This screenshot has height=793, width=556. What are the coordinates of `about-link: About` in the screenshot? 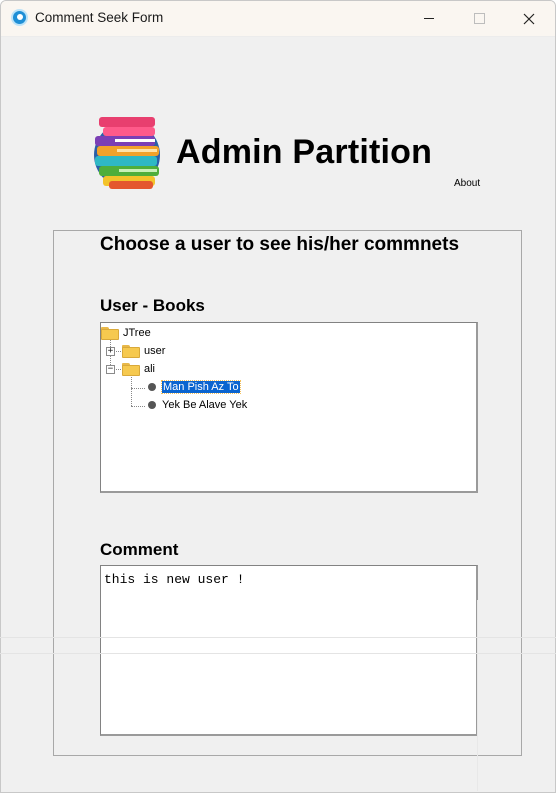 It's located at (467, 183).